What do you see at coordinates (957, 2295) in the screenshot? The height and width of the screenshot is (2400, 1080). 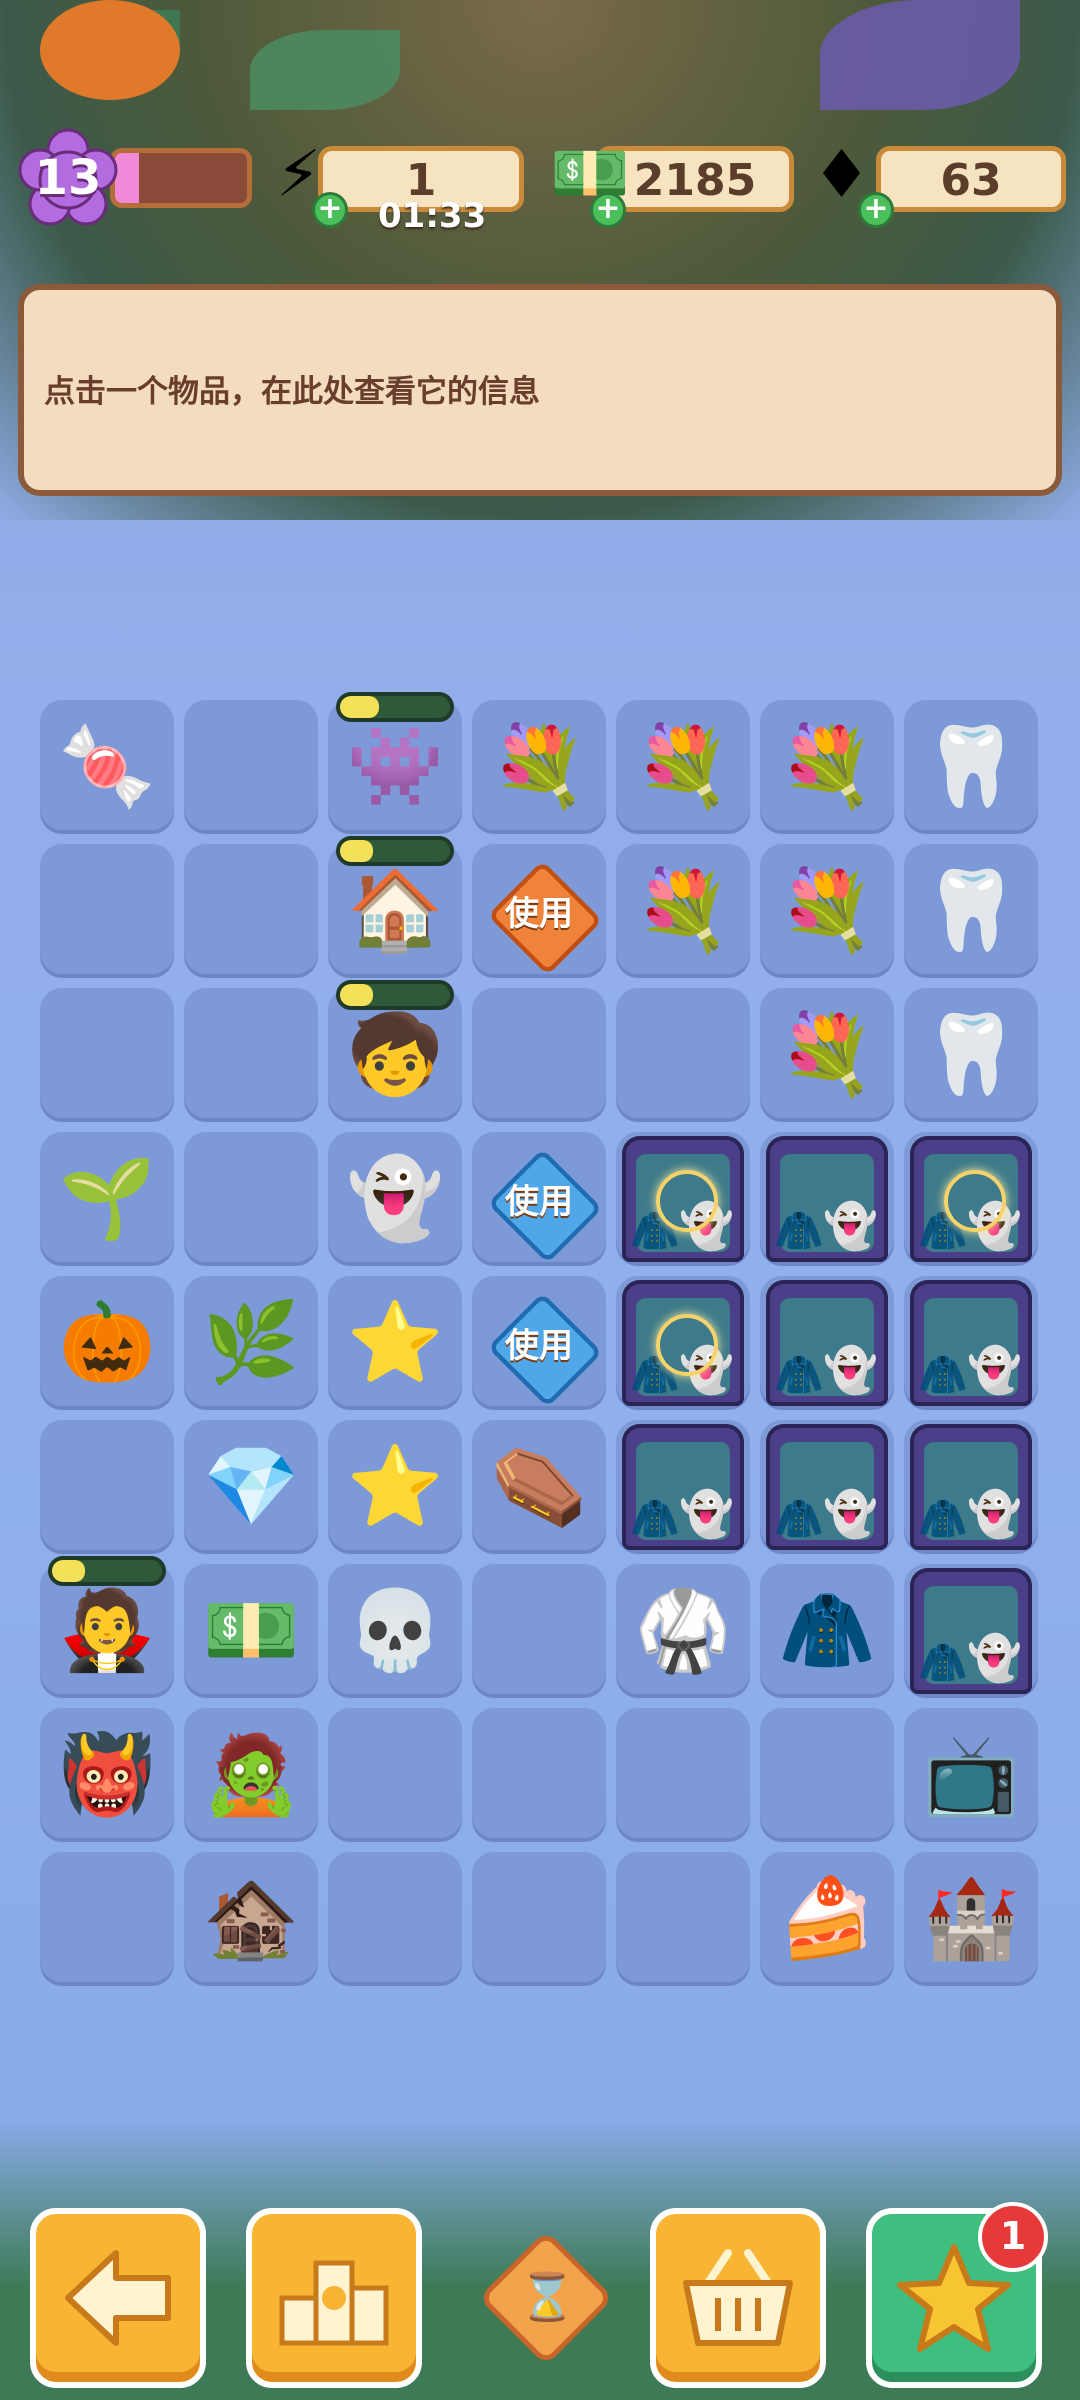 I see `star-quest-button: 1` at bounding box center [957, 2295].